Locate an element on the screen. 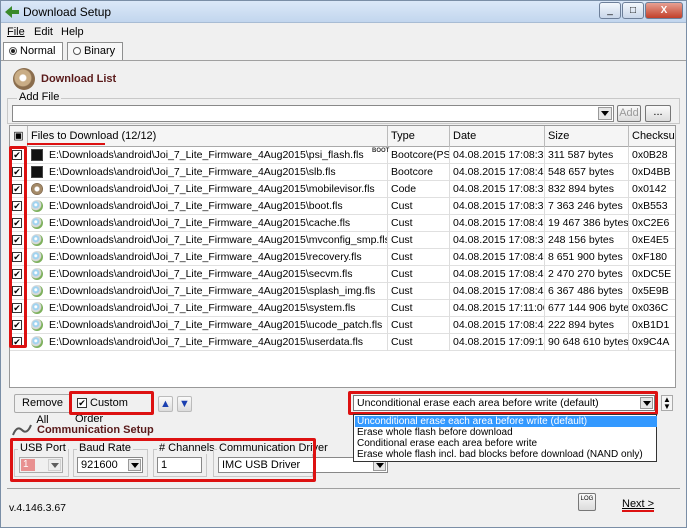 Image resolution: width=687 pixels, height=528 pixels. boot-badge: BOOT is located at coordinates (381, 151).